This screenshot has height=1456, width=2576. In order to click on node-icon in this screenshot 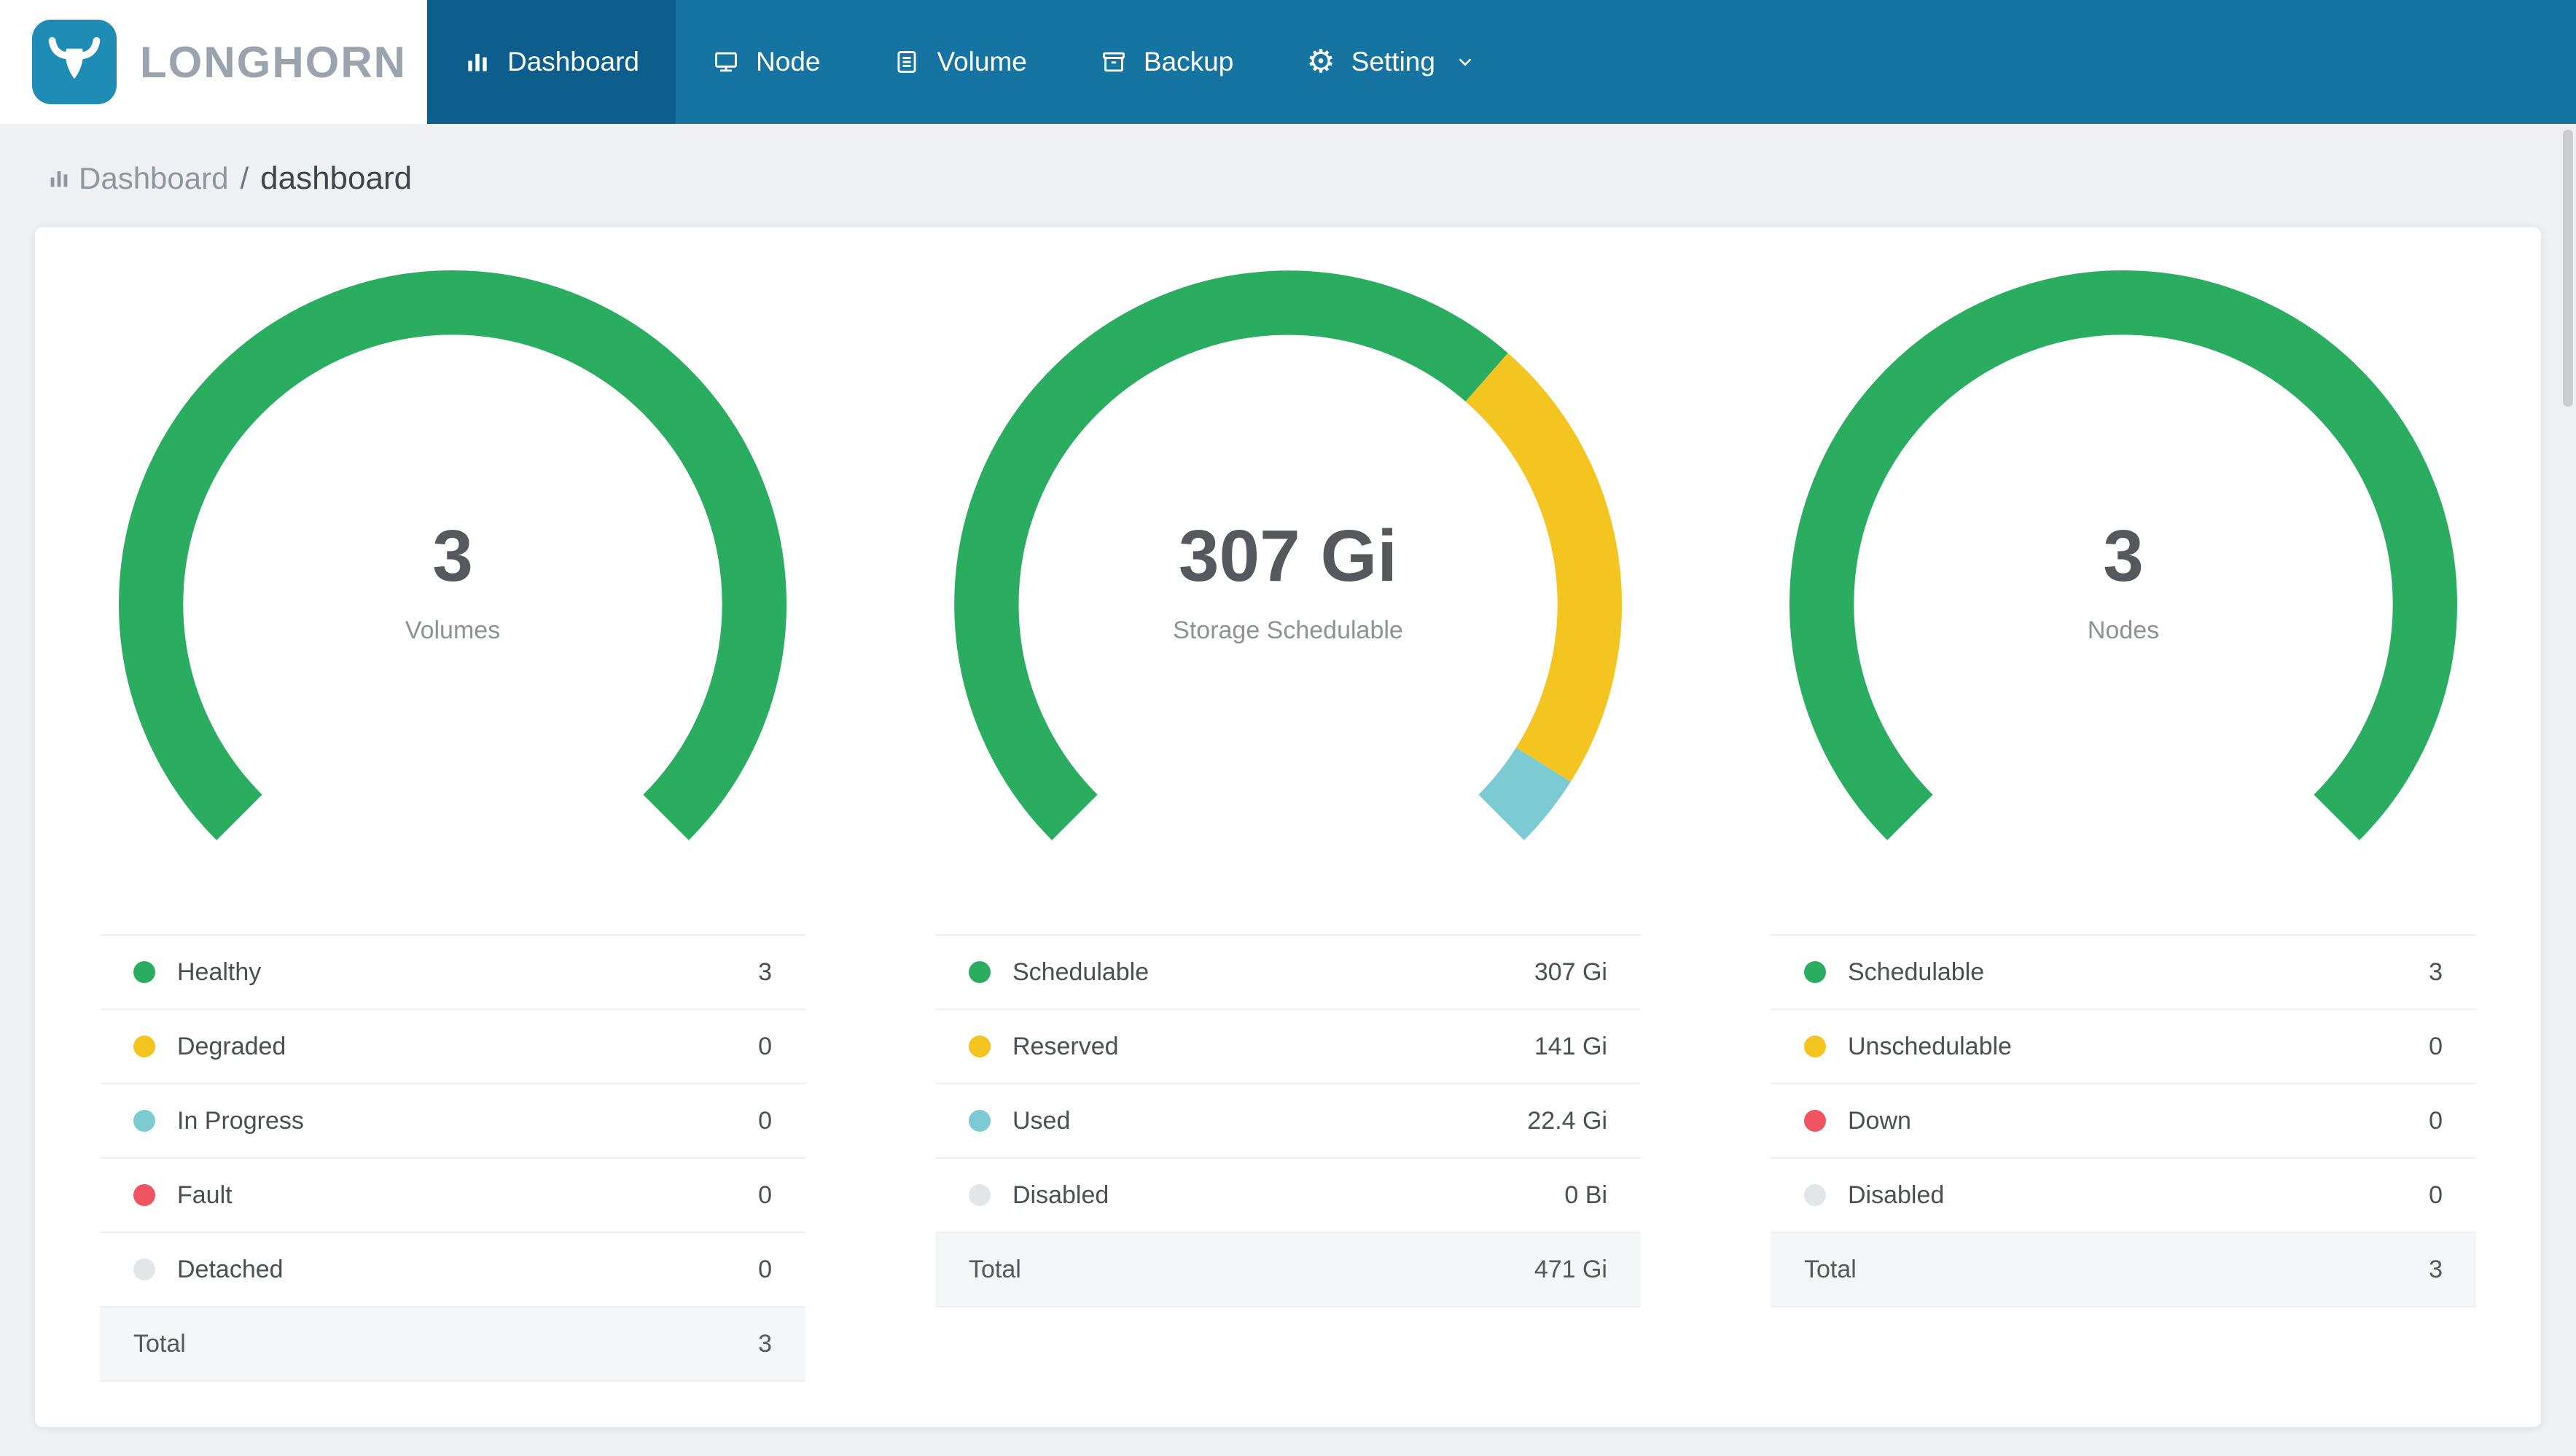, I will do `click(726, 62)`.